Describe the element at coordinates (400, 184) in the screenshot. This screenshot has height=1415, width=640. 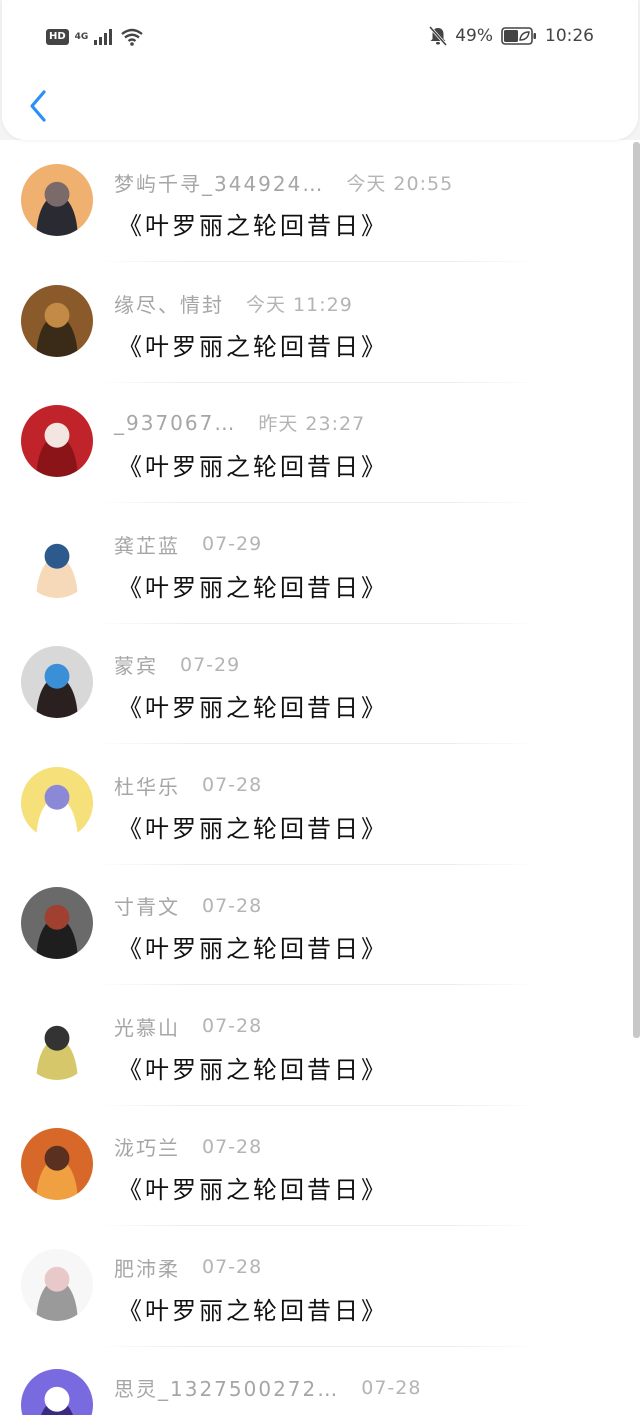
I see `message-time: 今天 20:55` at that location.